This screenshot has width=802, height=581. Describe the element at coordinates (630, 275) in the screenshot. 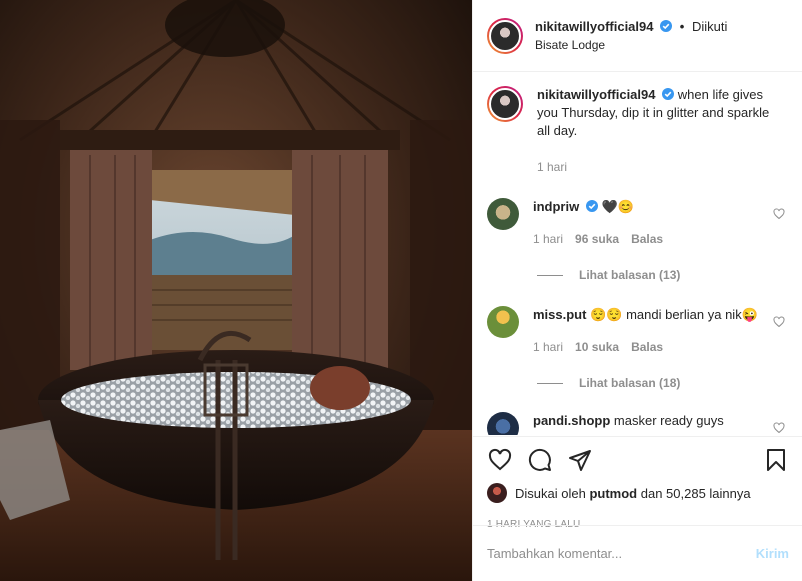

I see `view-replies-label: Lihat balasan (13)` at that location.